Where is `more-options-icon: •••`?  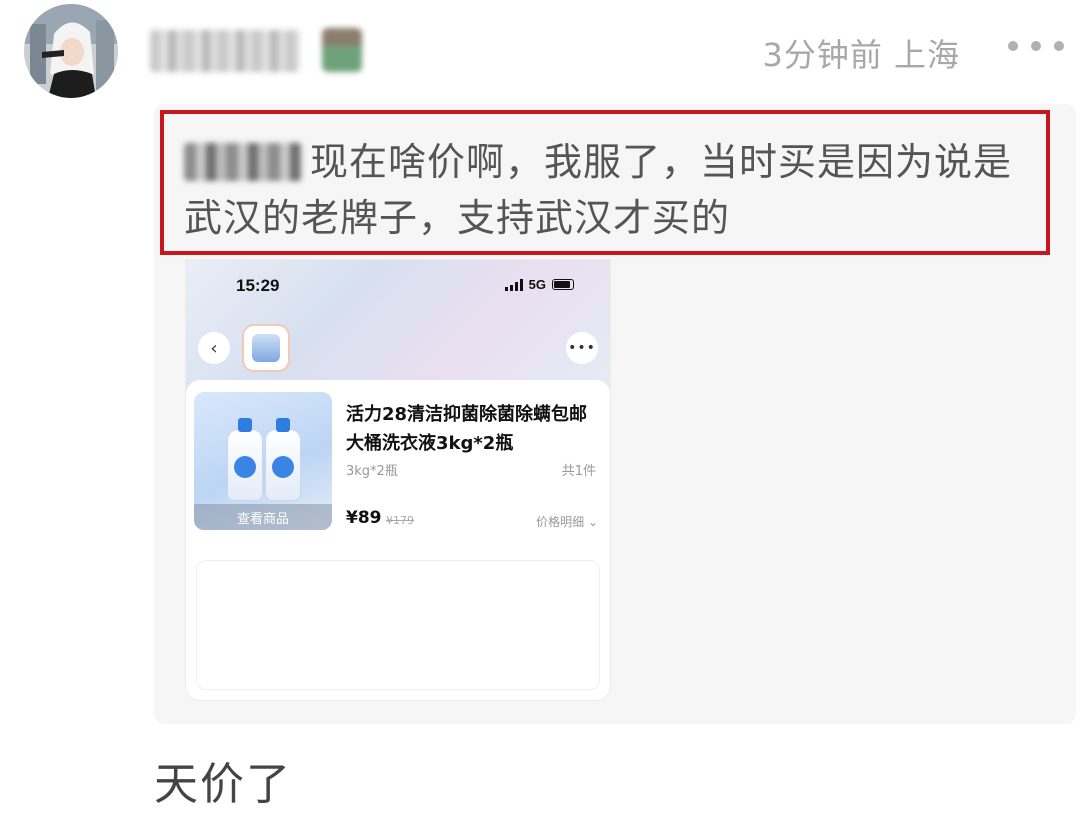 more-options-icon: ••• is located at coordinates (582, 348).